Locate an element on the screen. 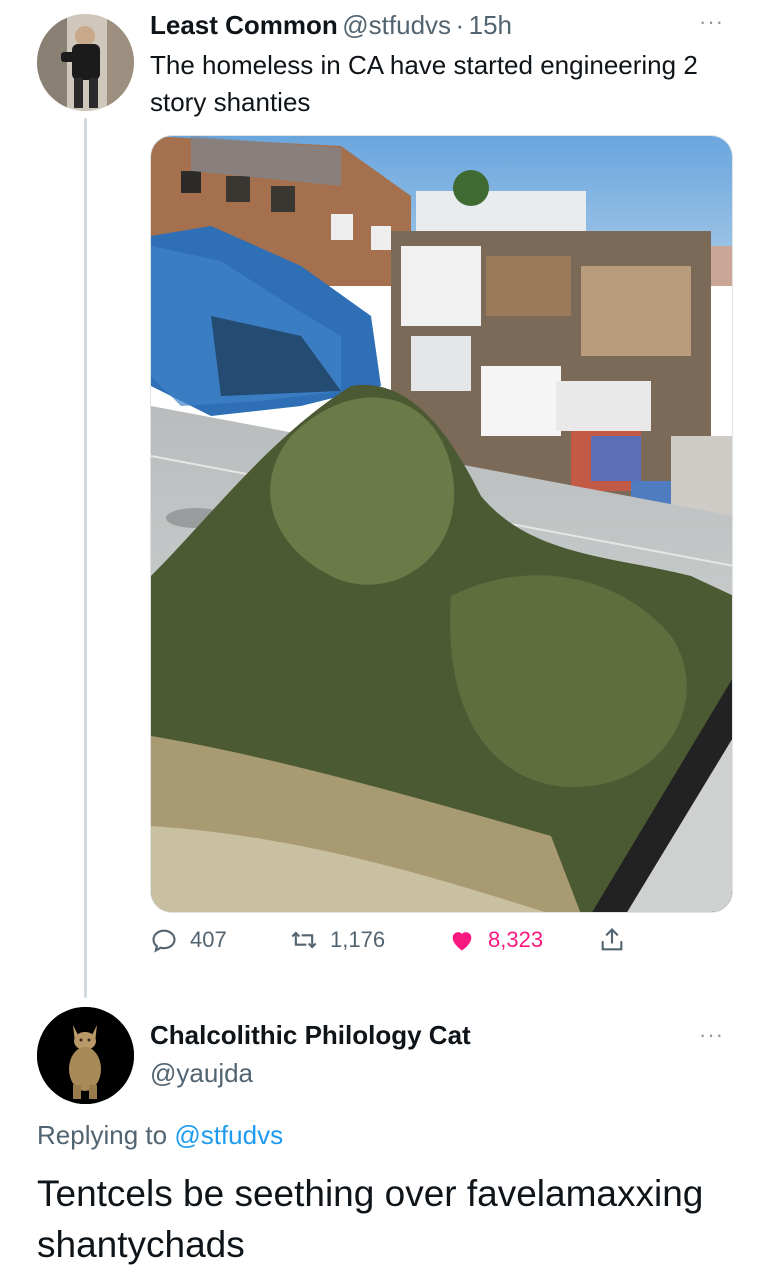 The width and height of the screenshot is (769, 1280). cat-figurine-avatar is located at coordinates (85, 1055).